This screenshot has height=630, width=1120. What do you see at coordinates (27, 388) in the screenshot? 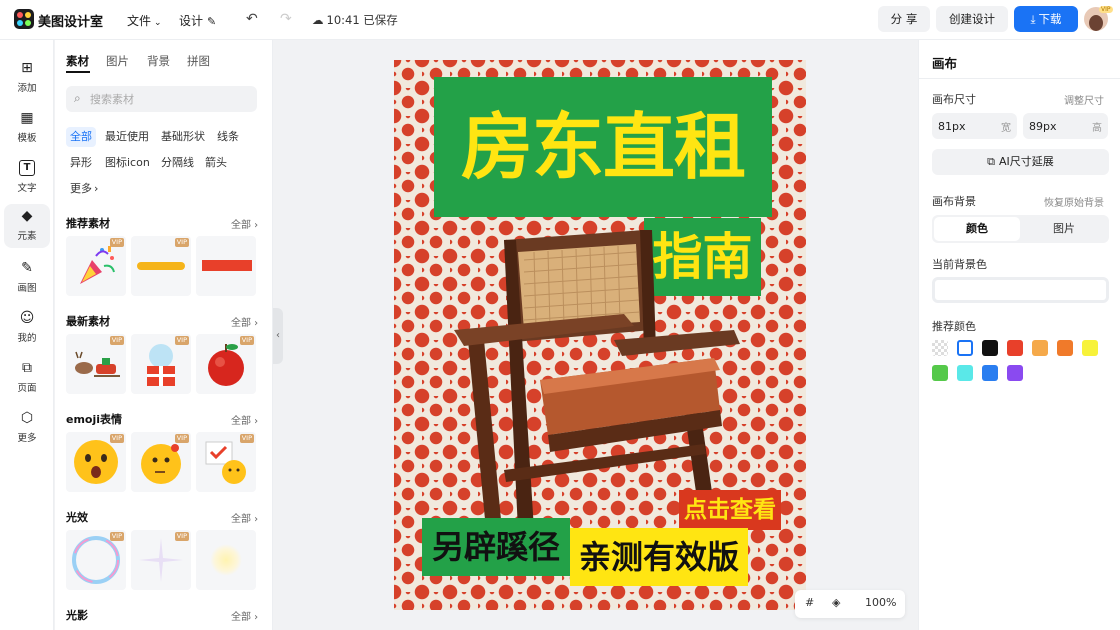
I see `rail-label: 页面` at bounding box center [27, 388].